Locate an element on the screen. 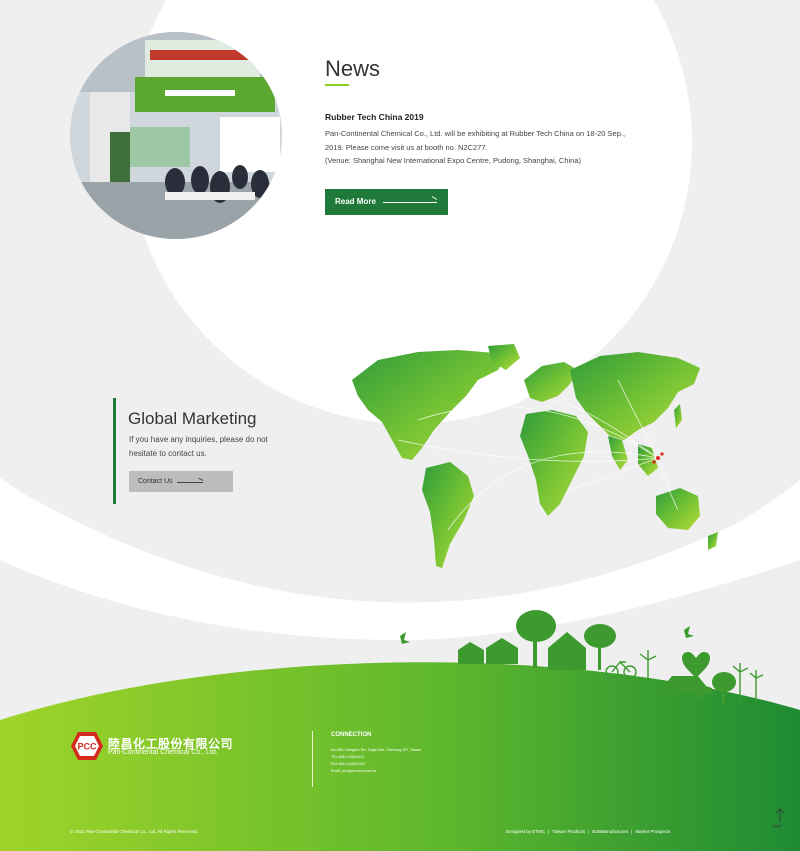  tel-text: TEL:886-4-26811191 is located at coordinates (348, 757).